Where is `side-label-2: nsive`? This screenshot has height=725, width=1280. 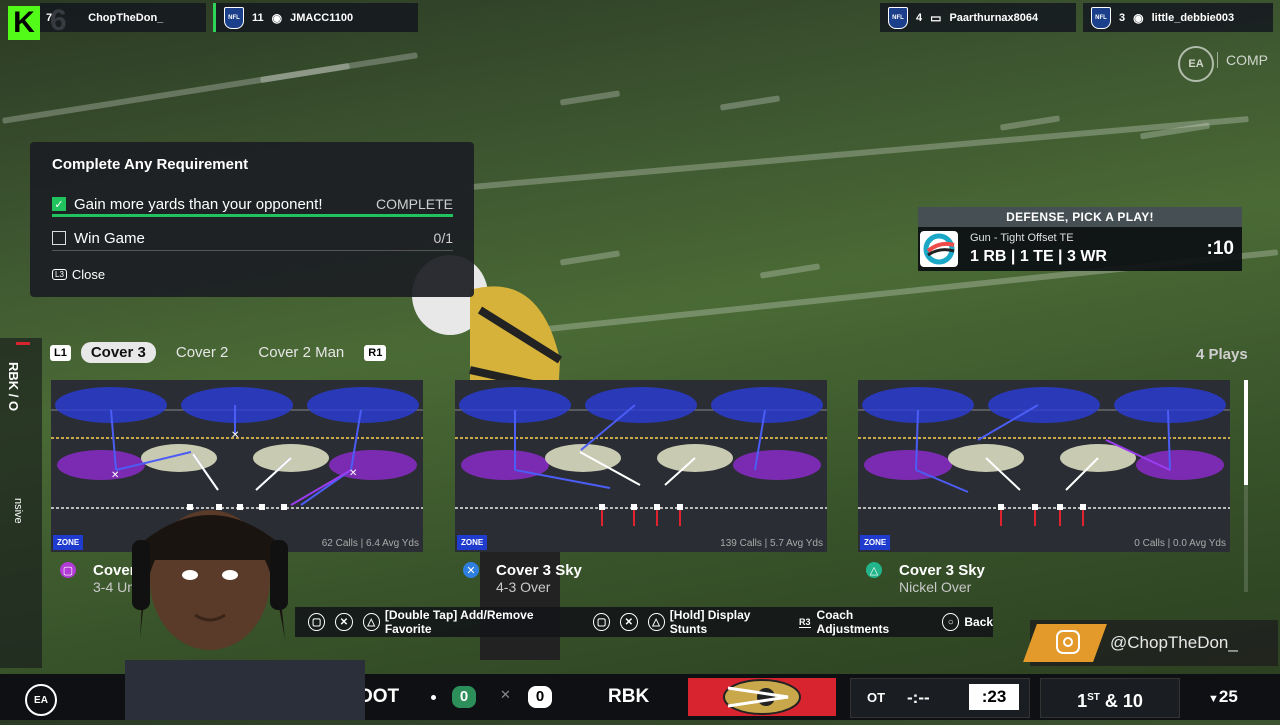
side-label-2: nsive is located at coordinates (18, 511).